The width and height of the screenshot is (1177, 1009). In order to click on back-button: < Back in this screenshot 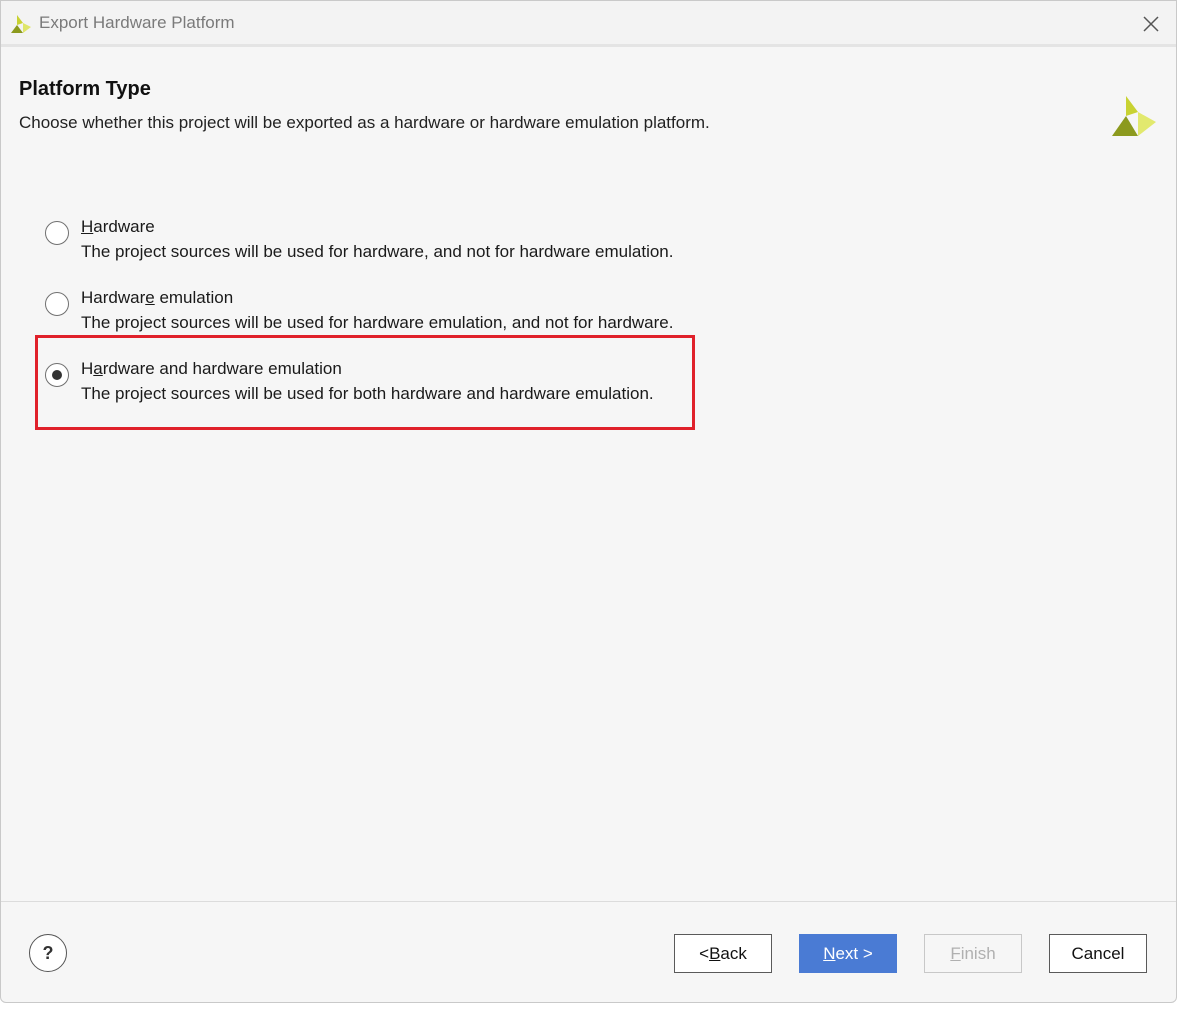, I will do `click(723, 953)`.